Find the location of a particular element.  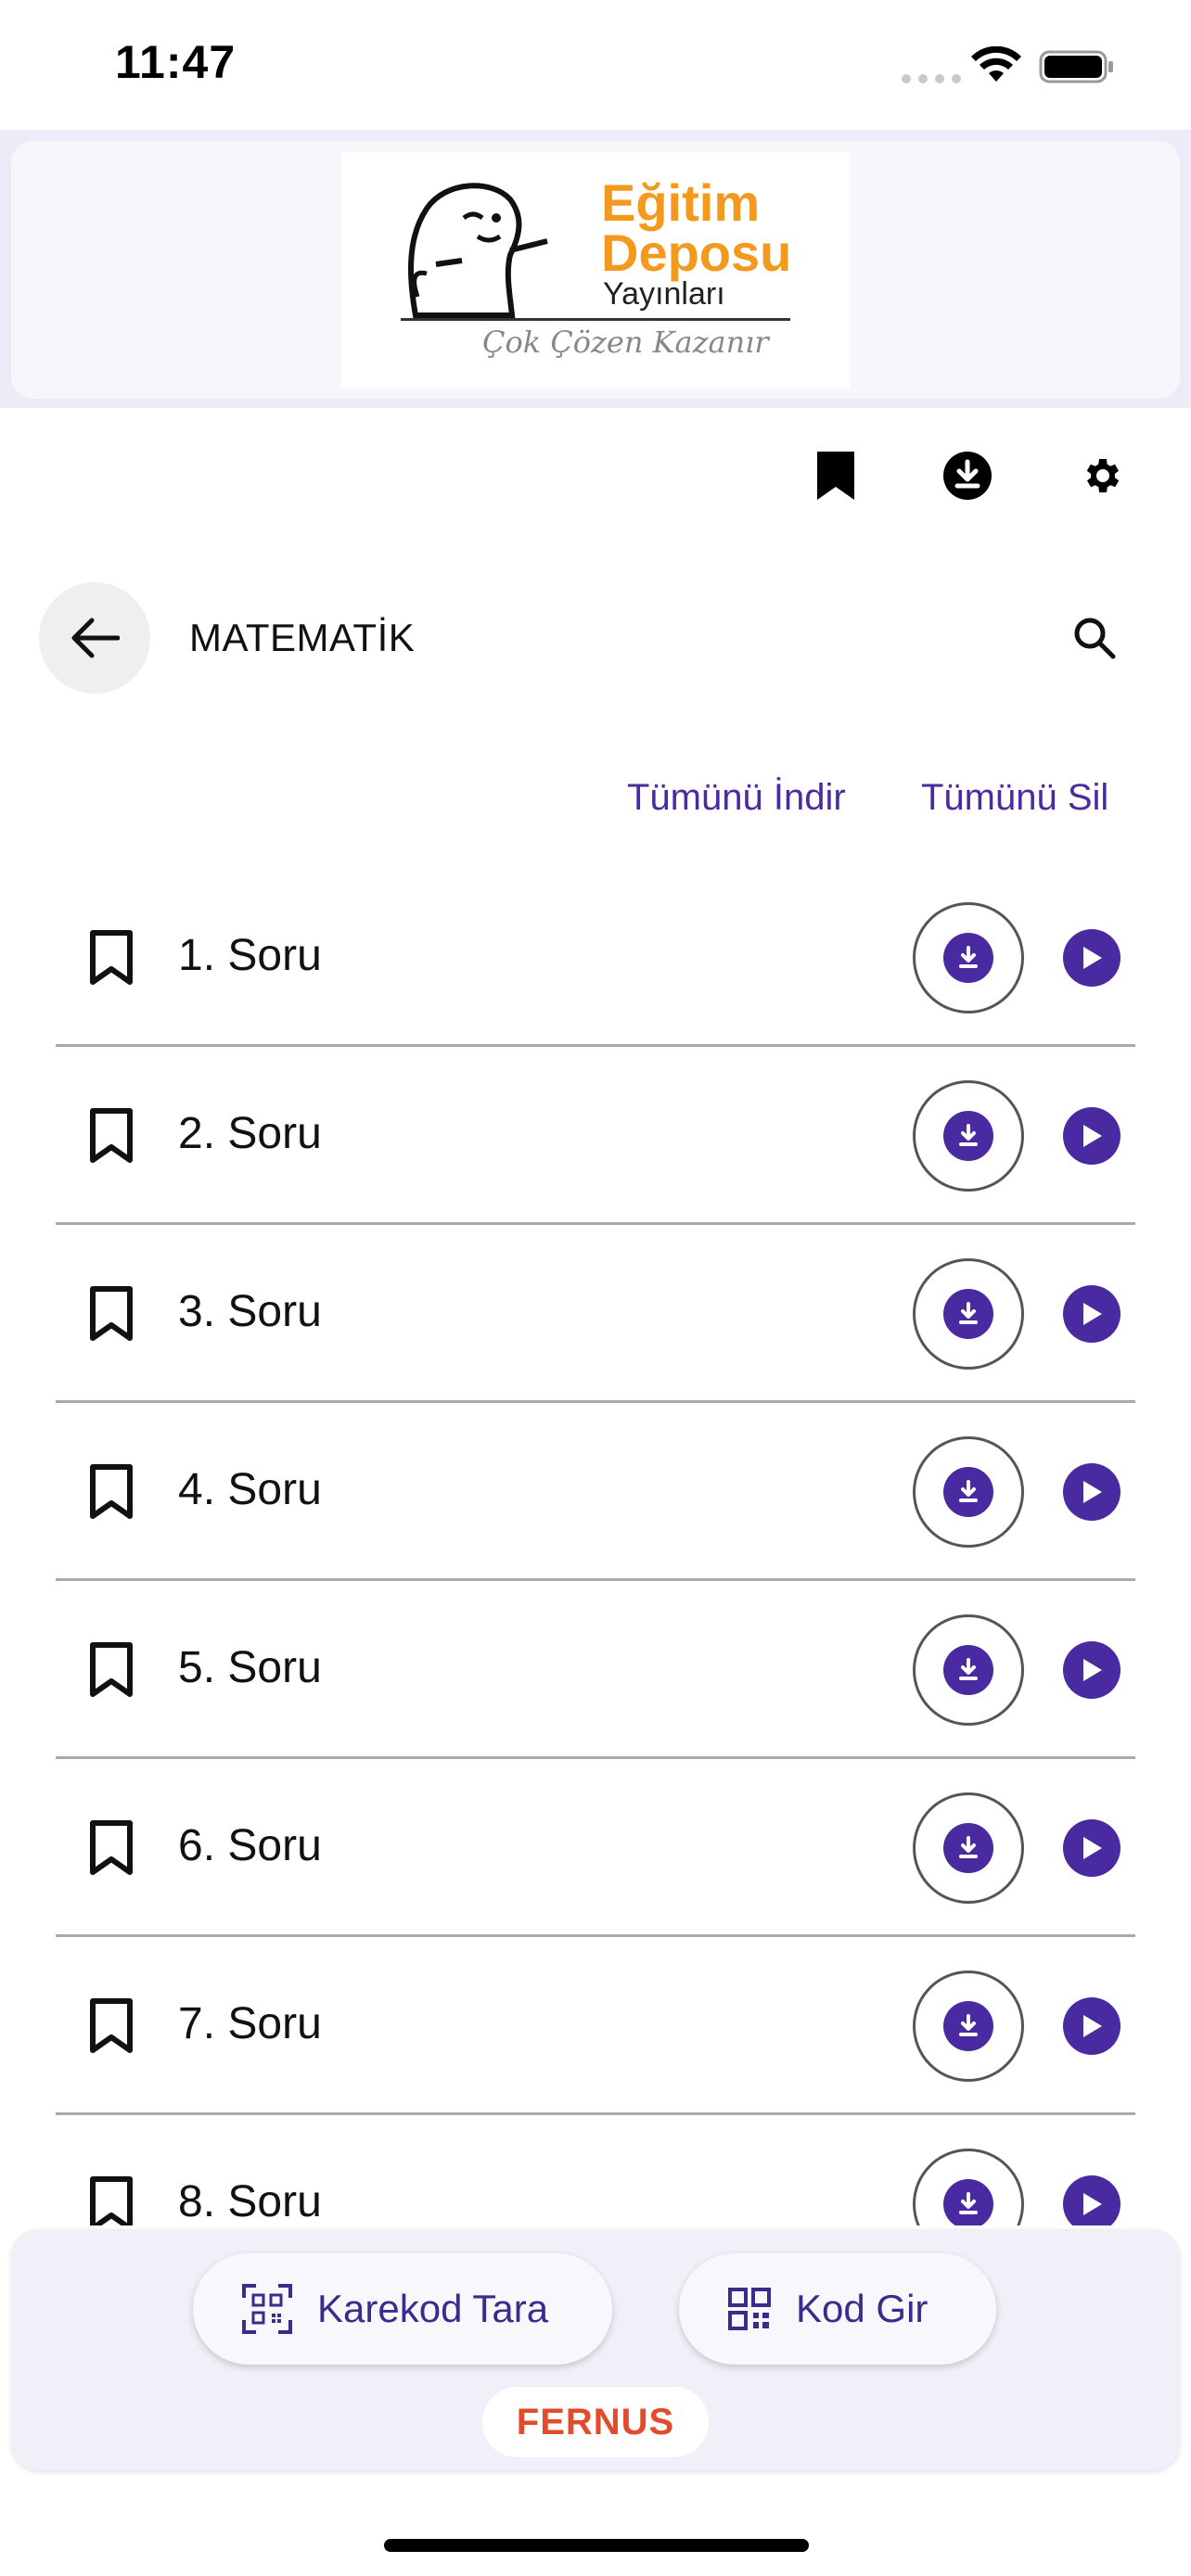

gear-icon is located at coordinates (1103, 475).